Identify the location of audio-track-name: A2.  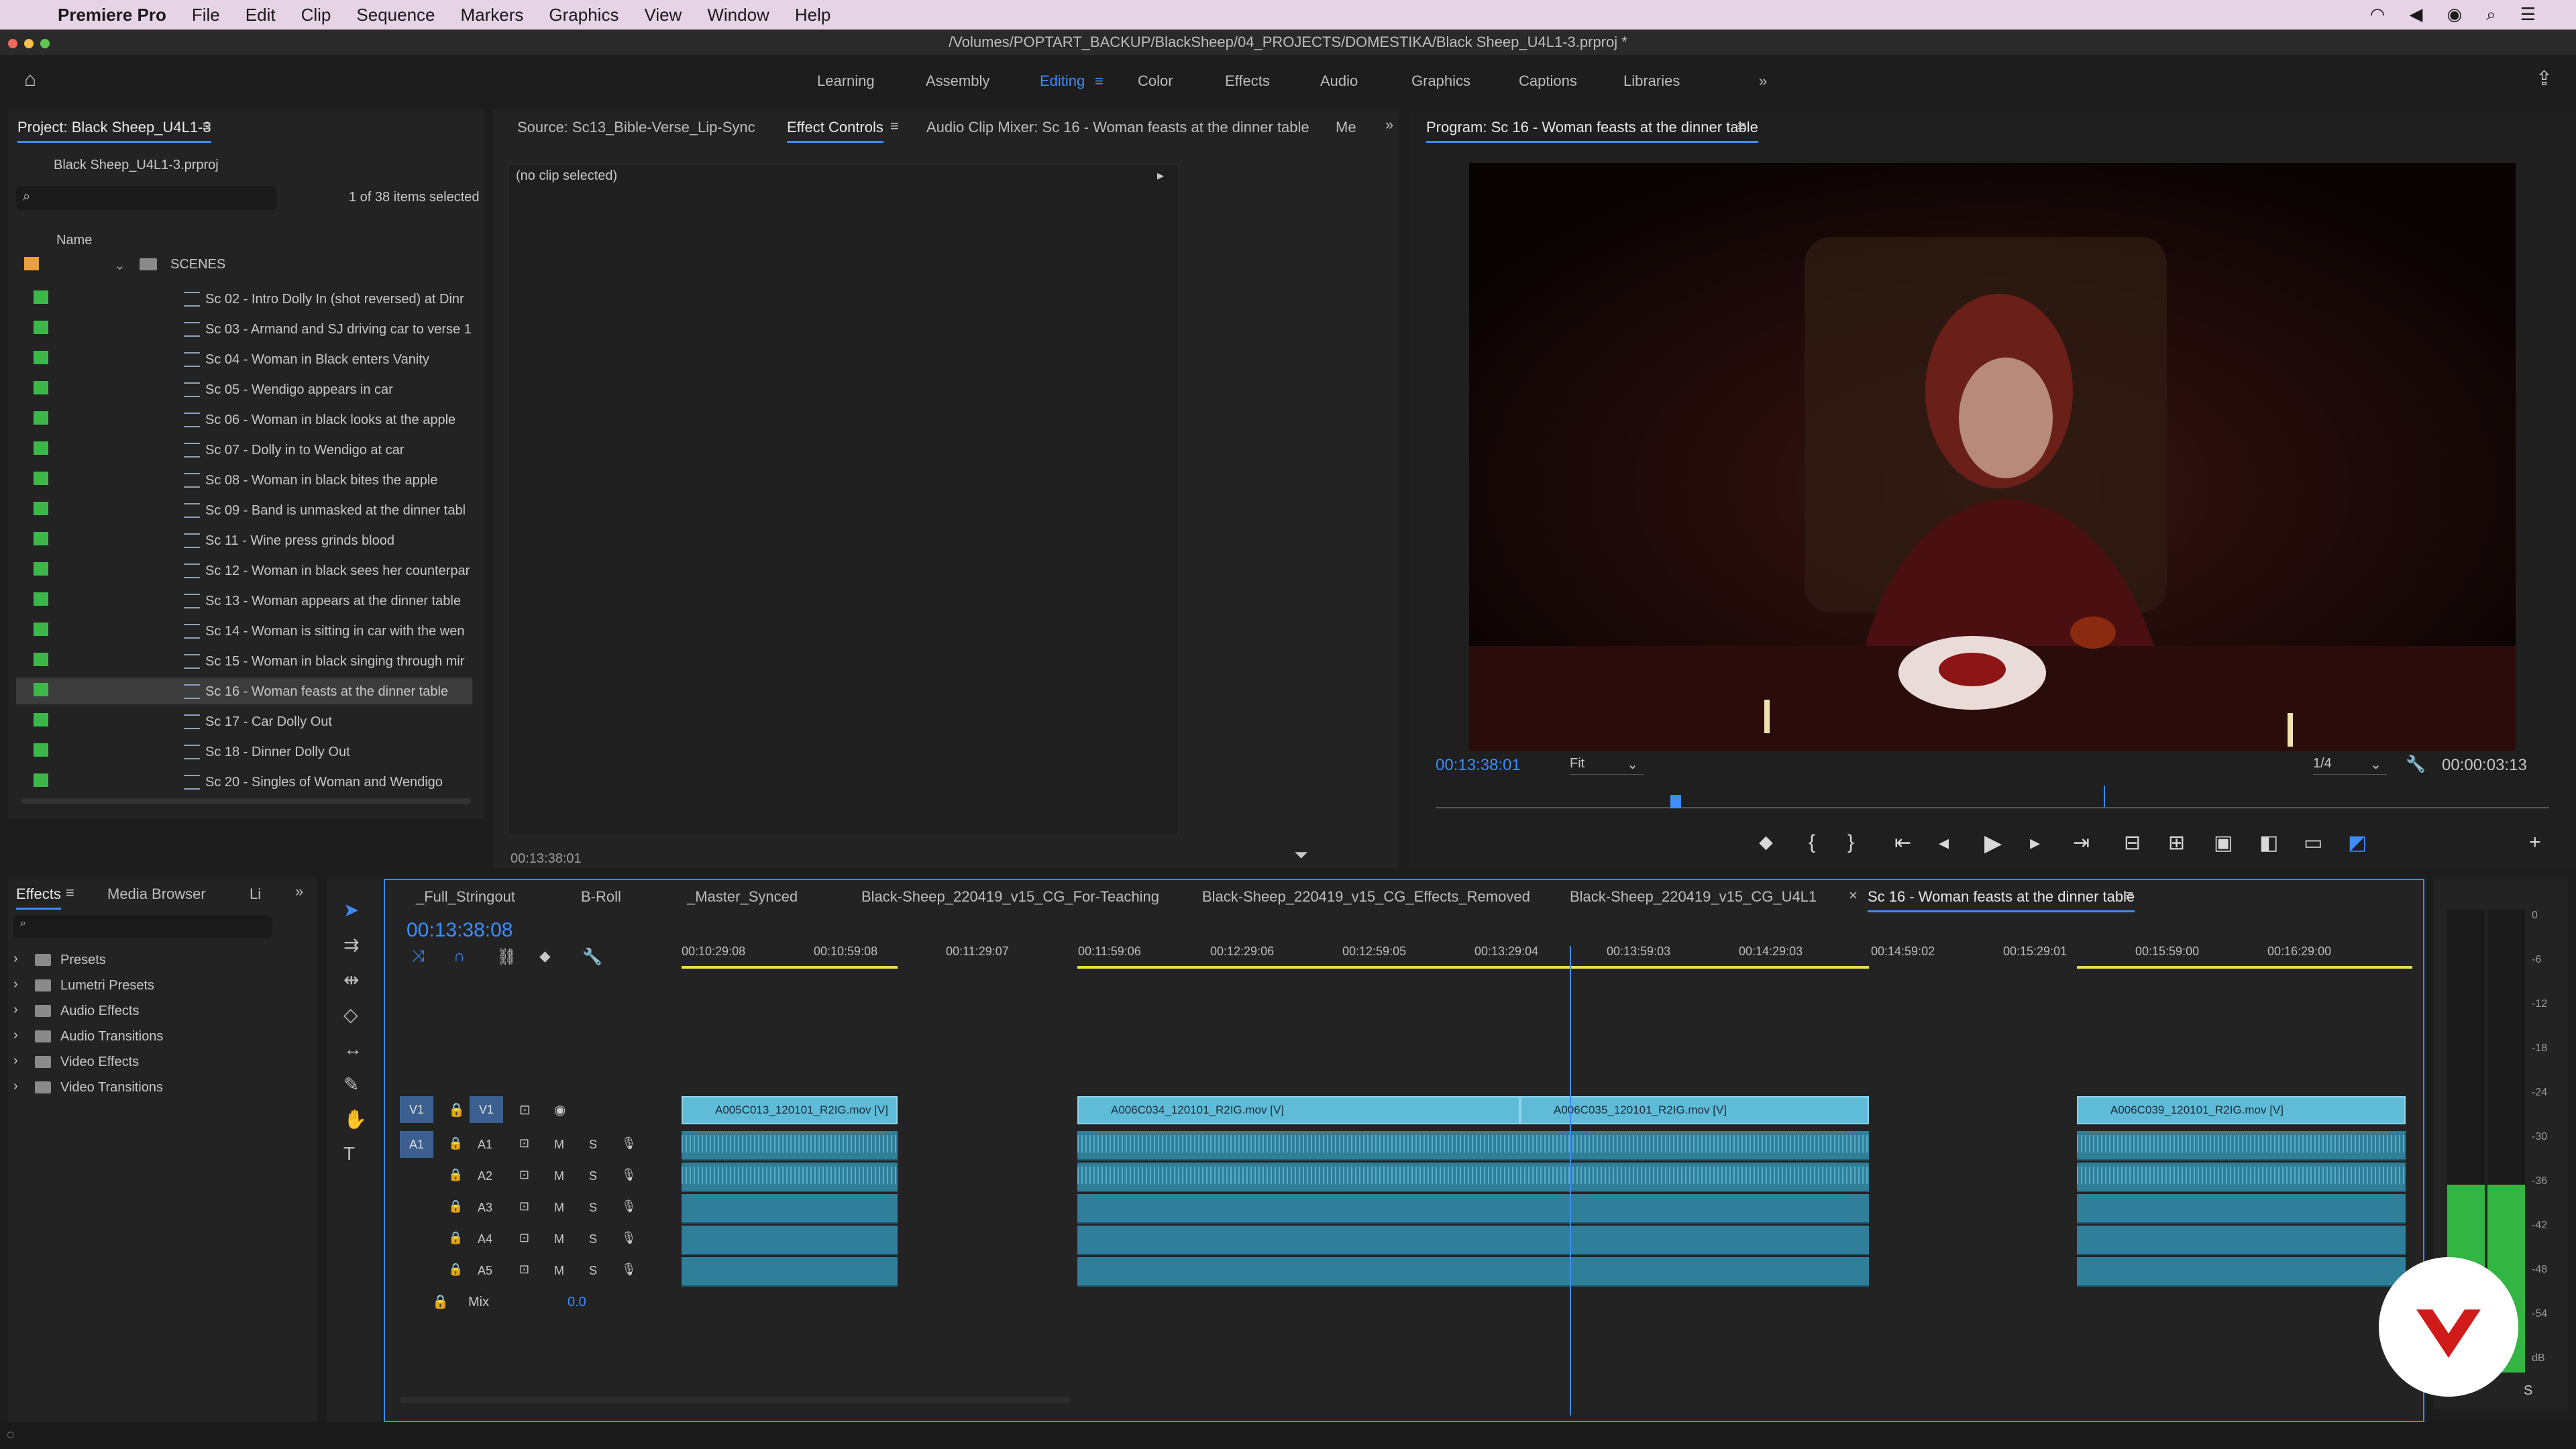
(485, 1176).